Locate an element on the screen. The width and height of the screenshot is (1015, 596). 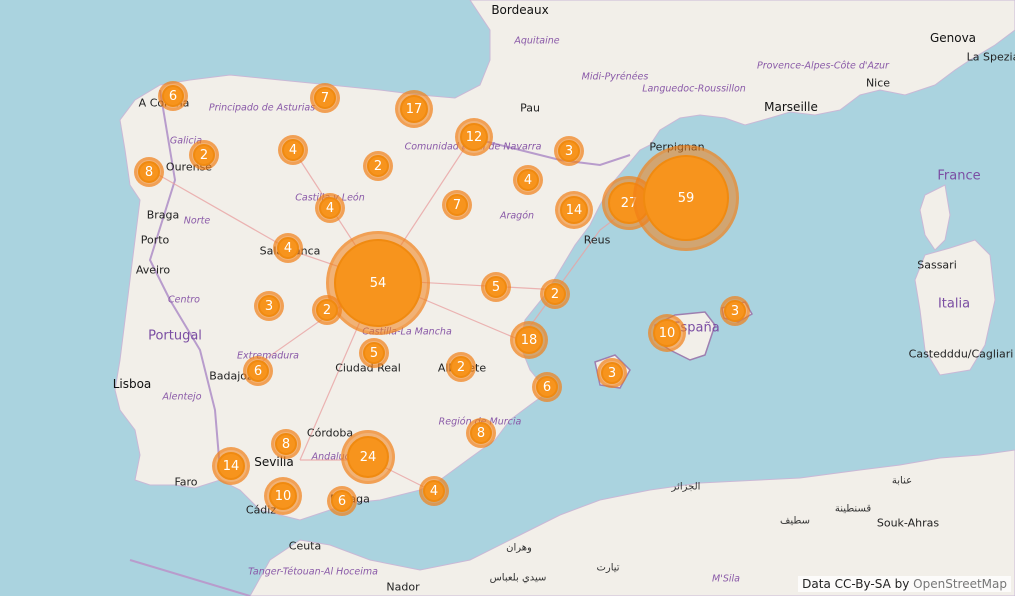
cluster-marker: 24 is located at coordinates (368, 457).